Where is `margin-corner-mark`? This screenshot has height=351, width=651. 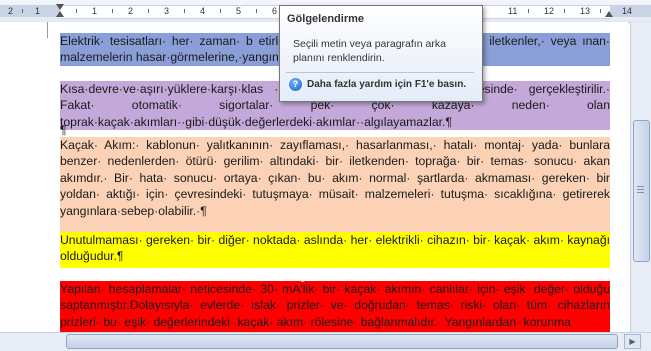 margin-corner-mark is located at coordinates (47, 30).